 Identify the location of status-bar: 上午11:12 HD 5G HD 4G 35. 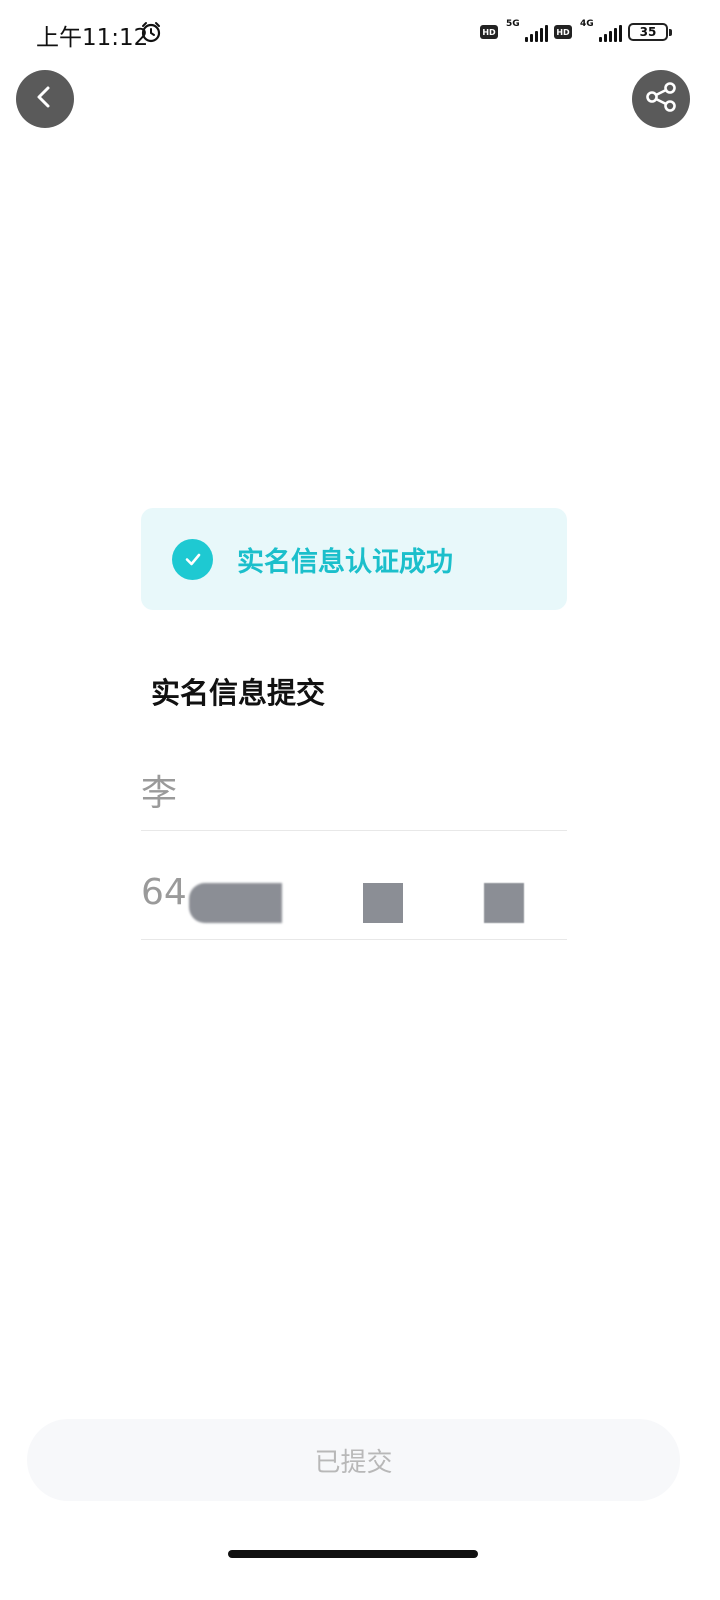
(360, 33).